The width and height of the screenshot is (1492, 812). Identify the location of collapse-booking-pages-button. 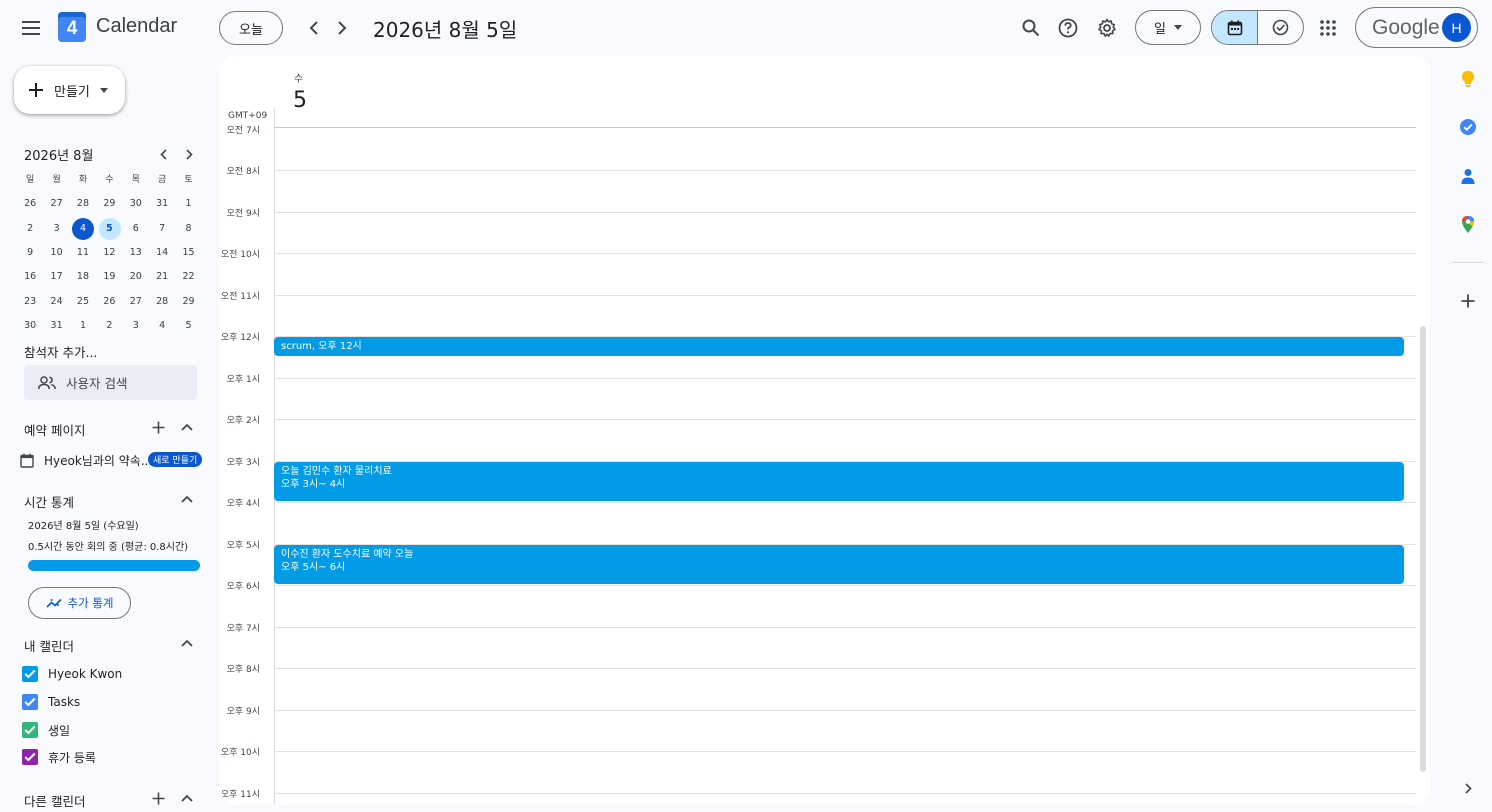
(187, 427).